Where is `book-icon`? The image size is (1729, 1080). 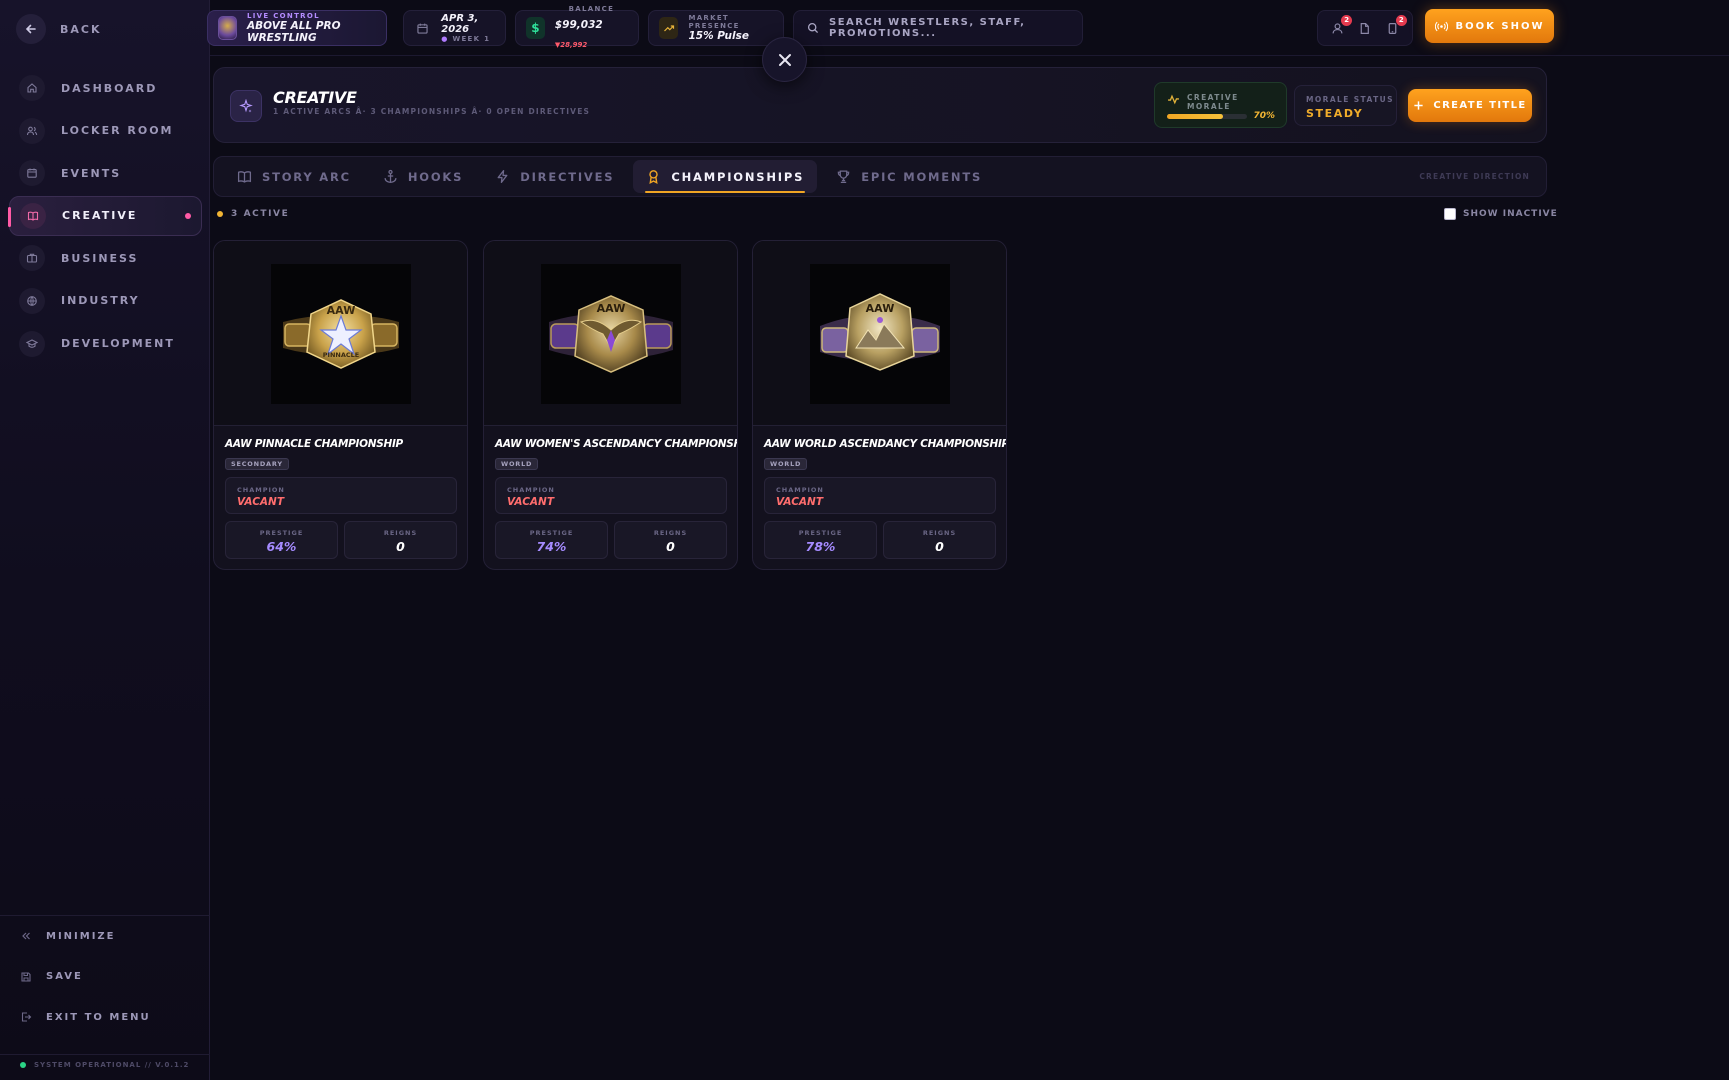
book-icon is located at coordinates (33, 215).